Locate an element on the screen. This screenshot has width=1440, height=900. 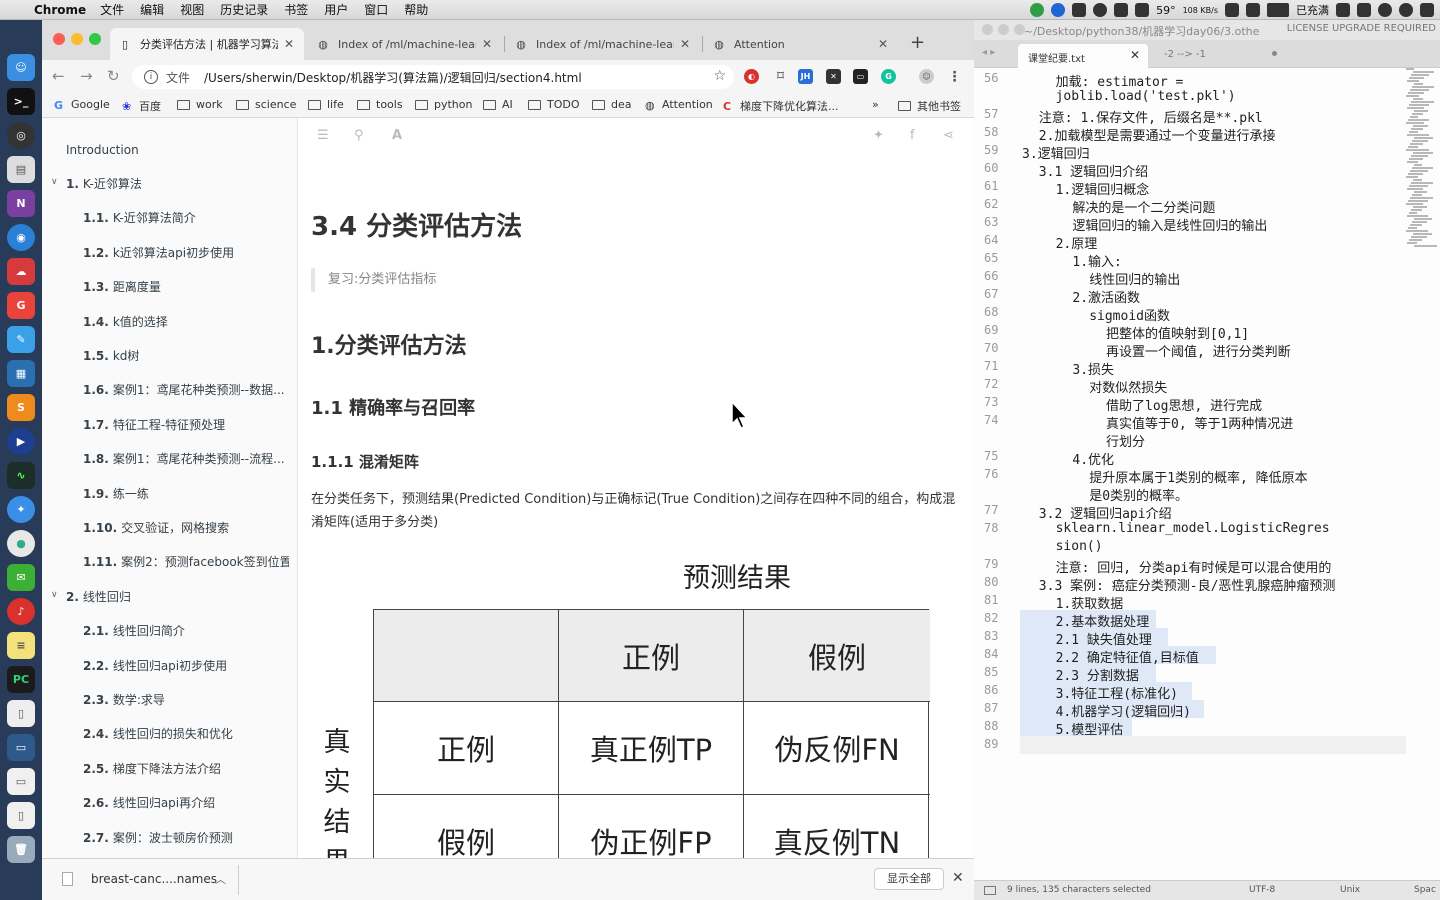
share-icon: ⋖ is located at coordinates (948, 135).